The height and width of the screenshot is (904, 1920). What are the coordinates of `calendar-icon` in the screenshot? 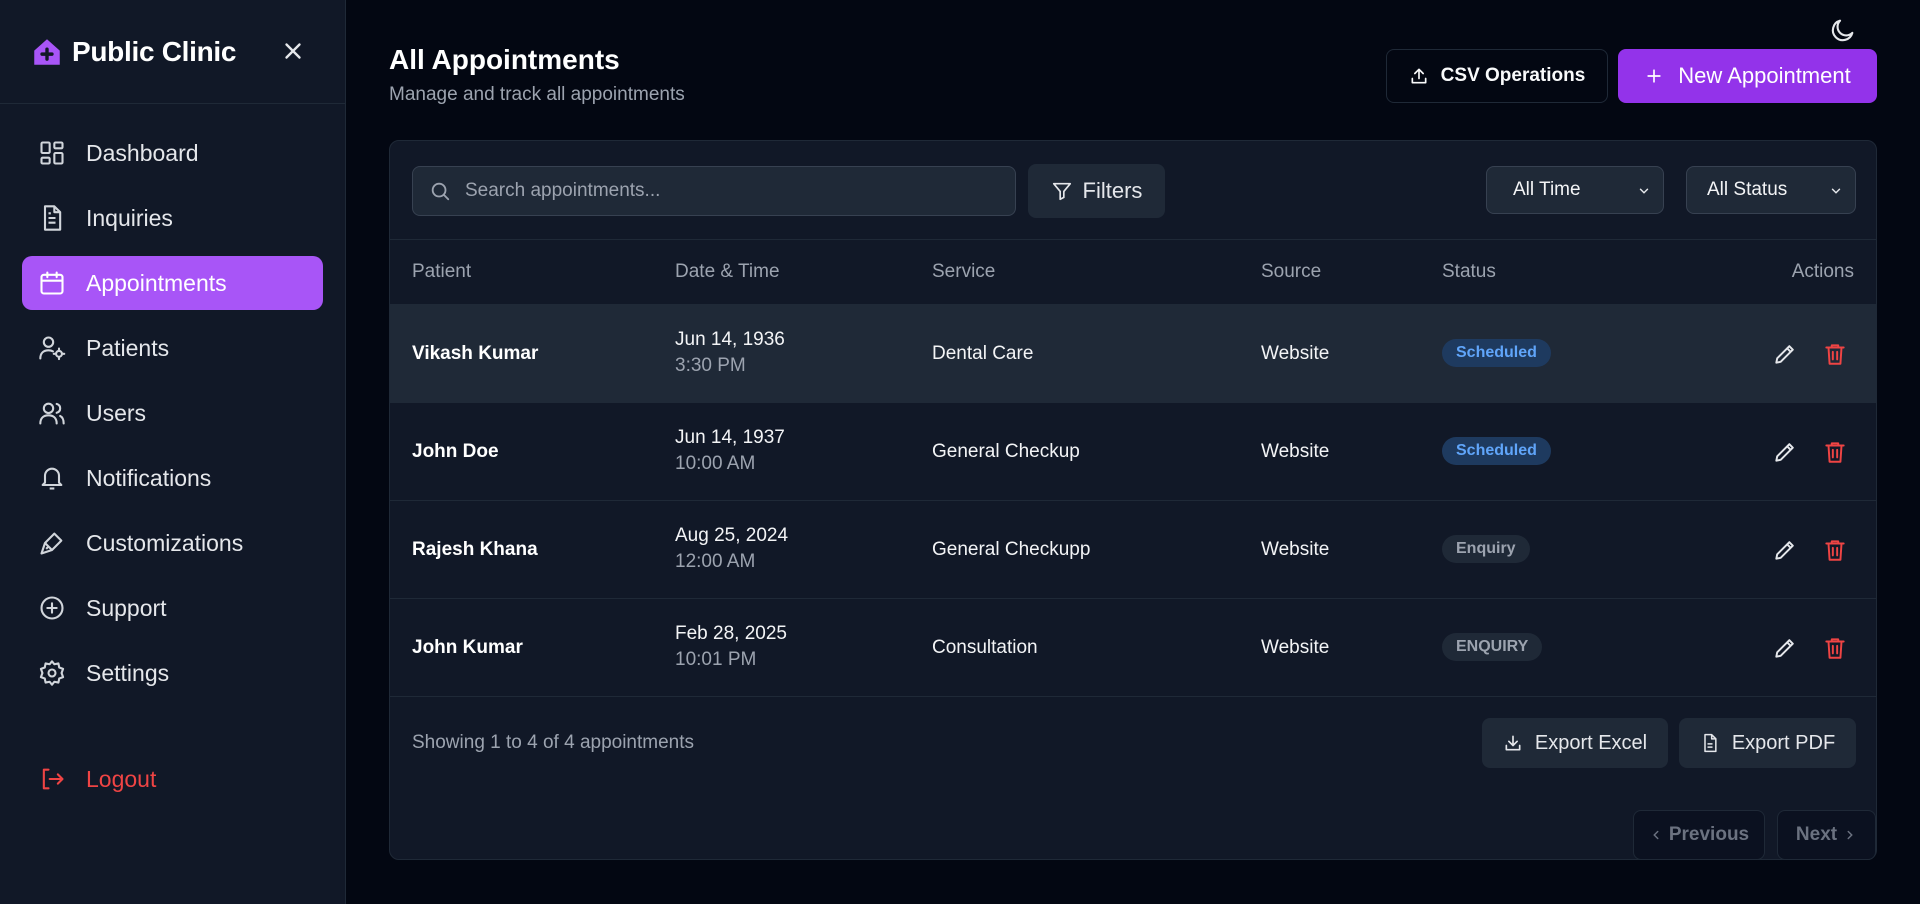 It's located at (52, 283).